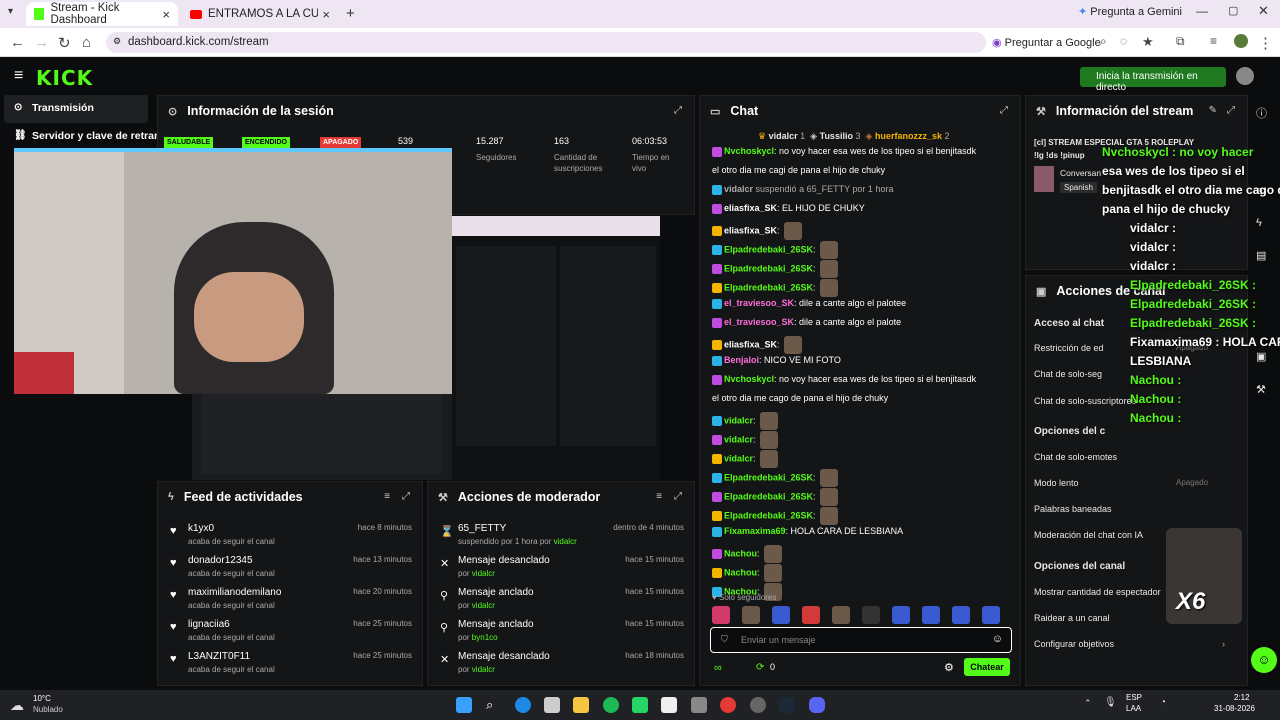 The image size is (1280, 720). What do you see at coordinates (1213, 110) in the screenshot?
I see `edit-icon: ✎` at bounding box center [1213, 110].